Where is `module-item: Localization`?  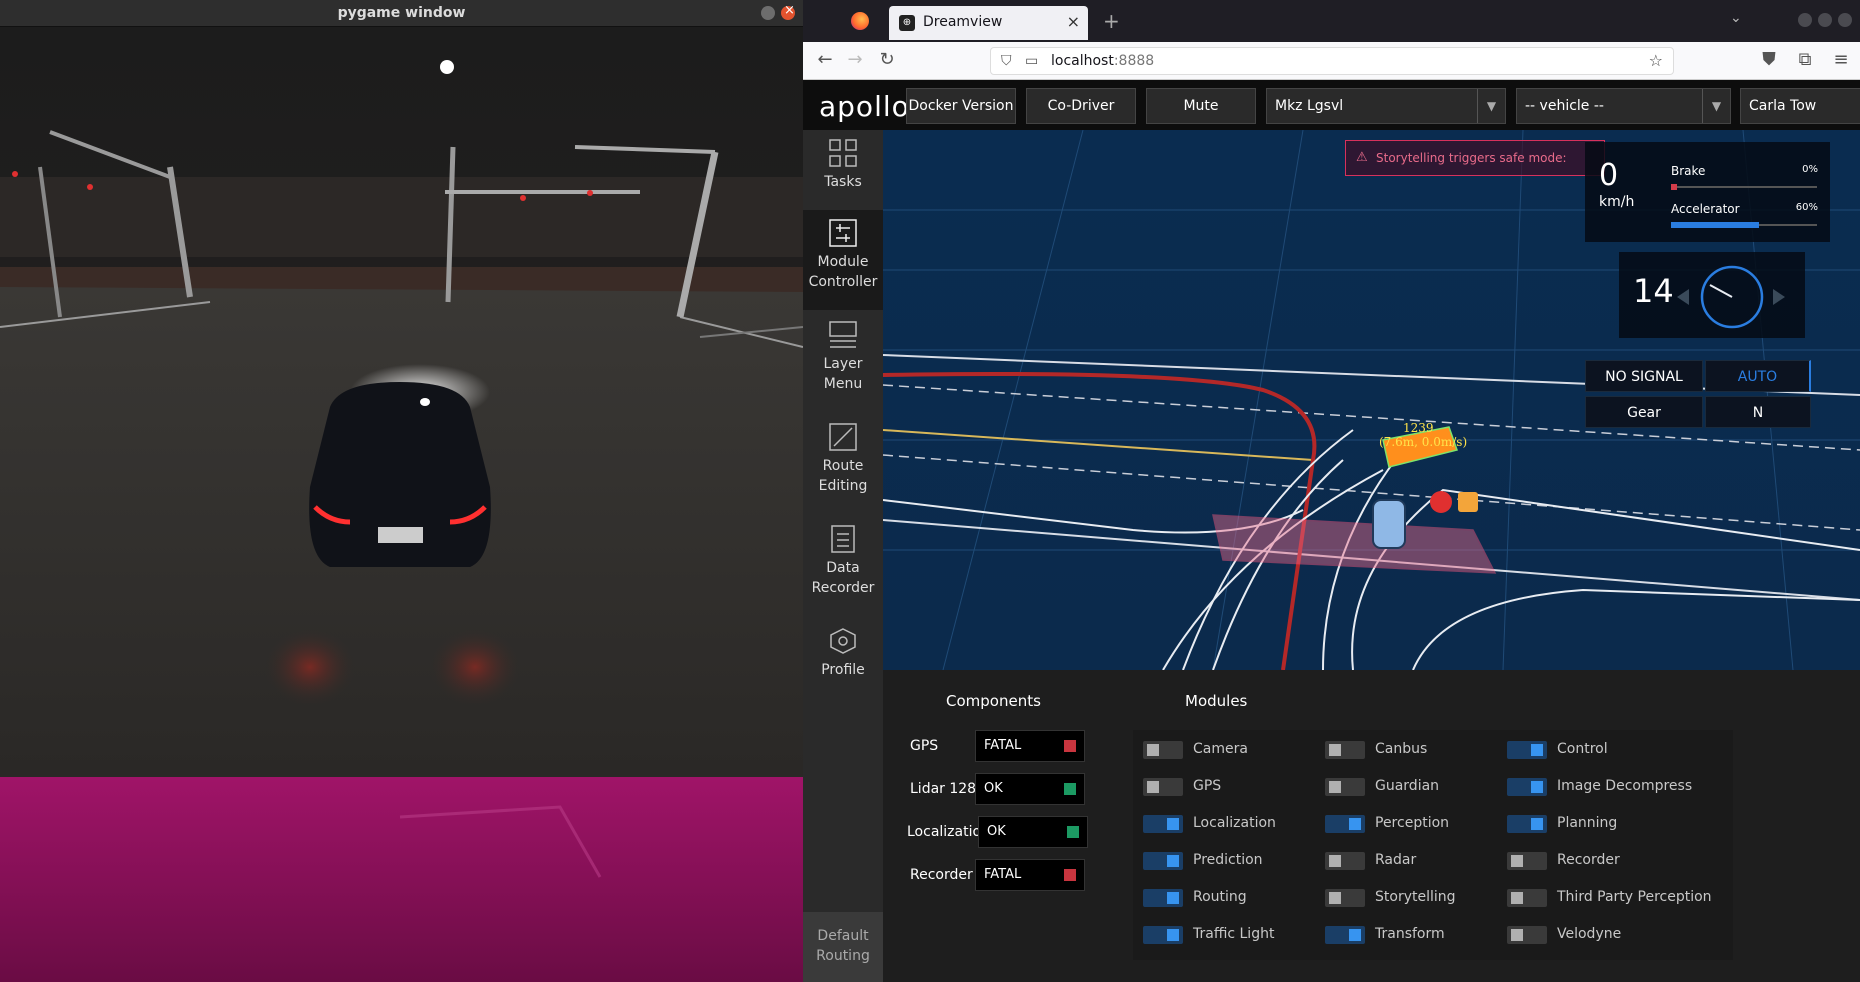
module-item: Localization is located at coordinates (1233, 824).